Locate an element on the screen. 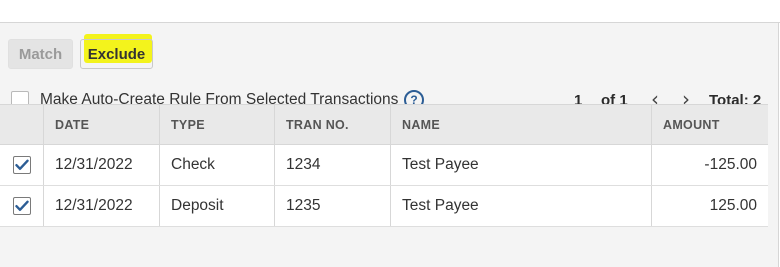 The height and width of the screenshot is (267, 780). header-select-cell is located at coordinates (21, 124).